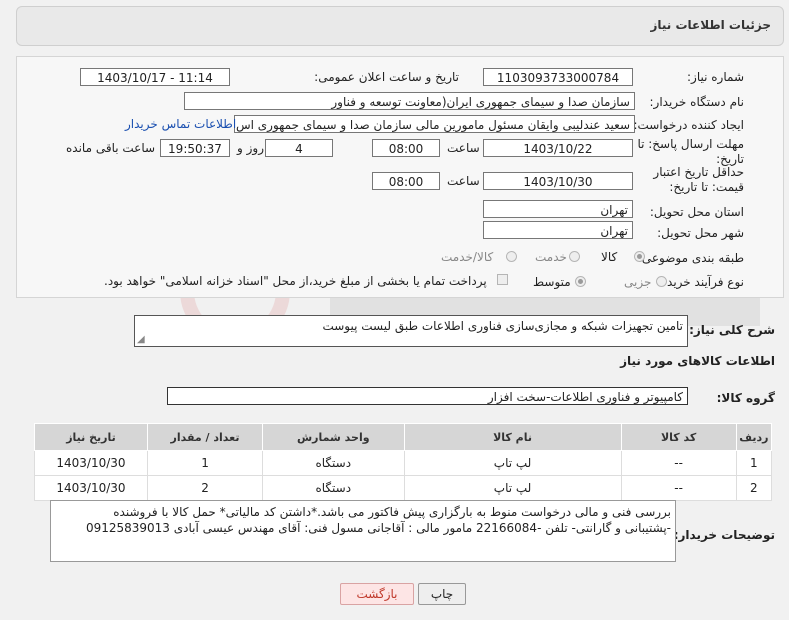 The image size is (789, 620). What do you see at coordinates (467, 257) in the screenshot?
I see `category-goods-service-label: کالا/خدمت` at bounding box center [467, 257].